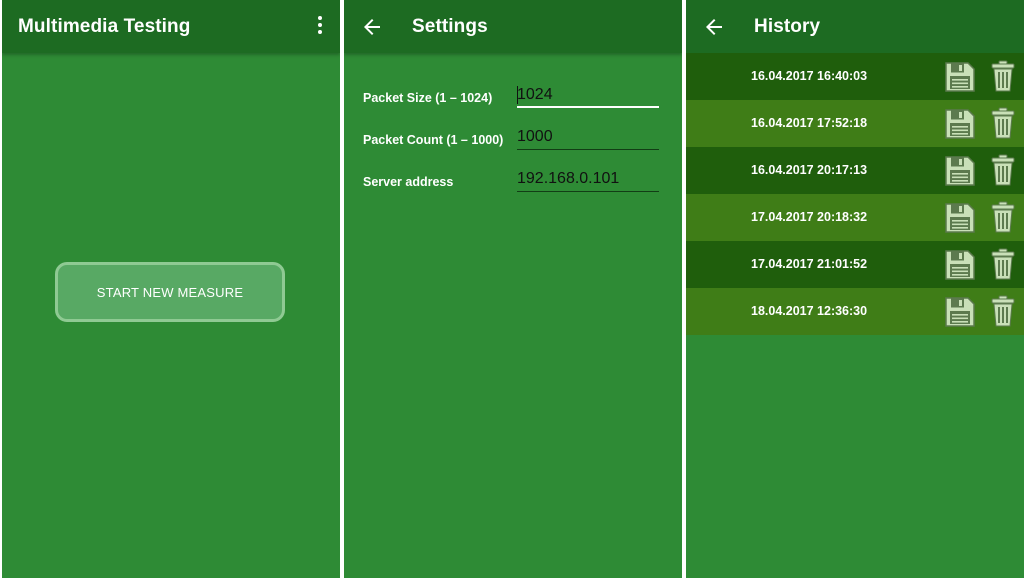 Image resolution: width=1024 pixels, height=578 pixels. What do you see at coordinates (809, 123) in the screenshot?
I see `history-timestamp: 16.04.2017 17:52:18` at bounding box center [809, 123].